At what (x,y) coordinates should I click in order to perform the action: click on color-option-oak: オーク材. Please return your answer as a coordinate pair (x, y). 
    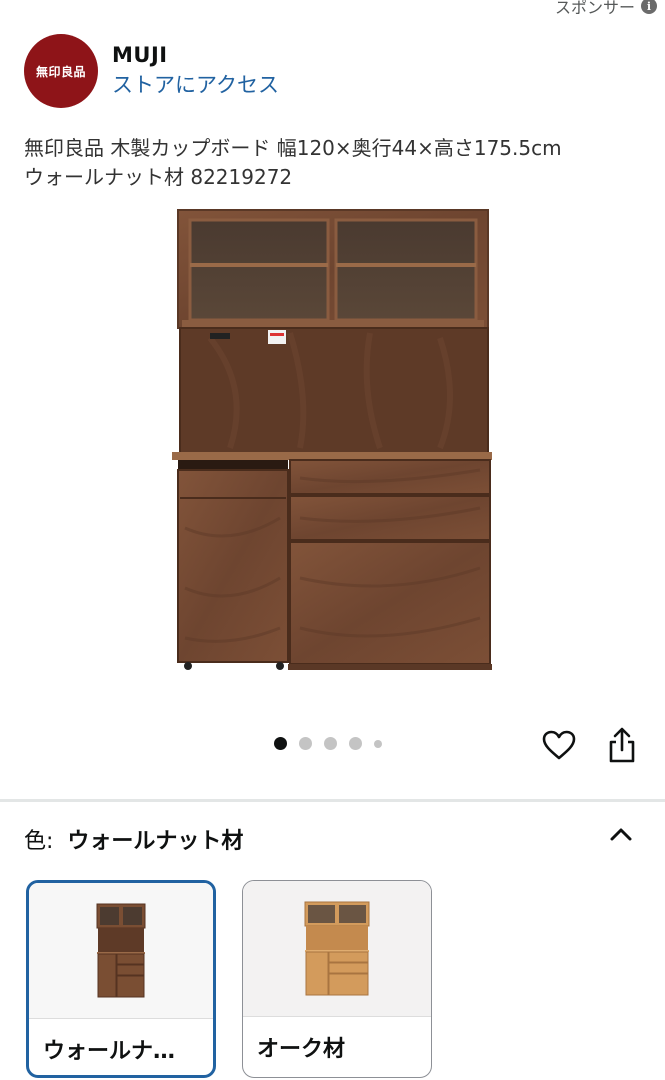
    Looking at the image, I should click on (337, 979).